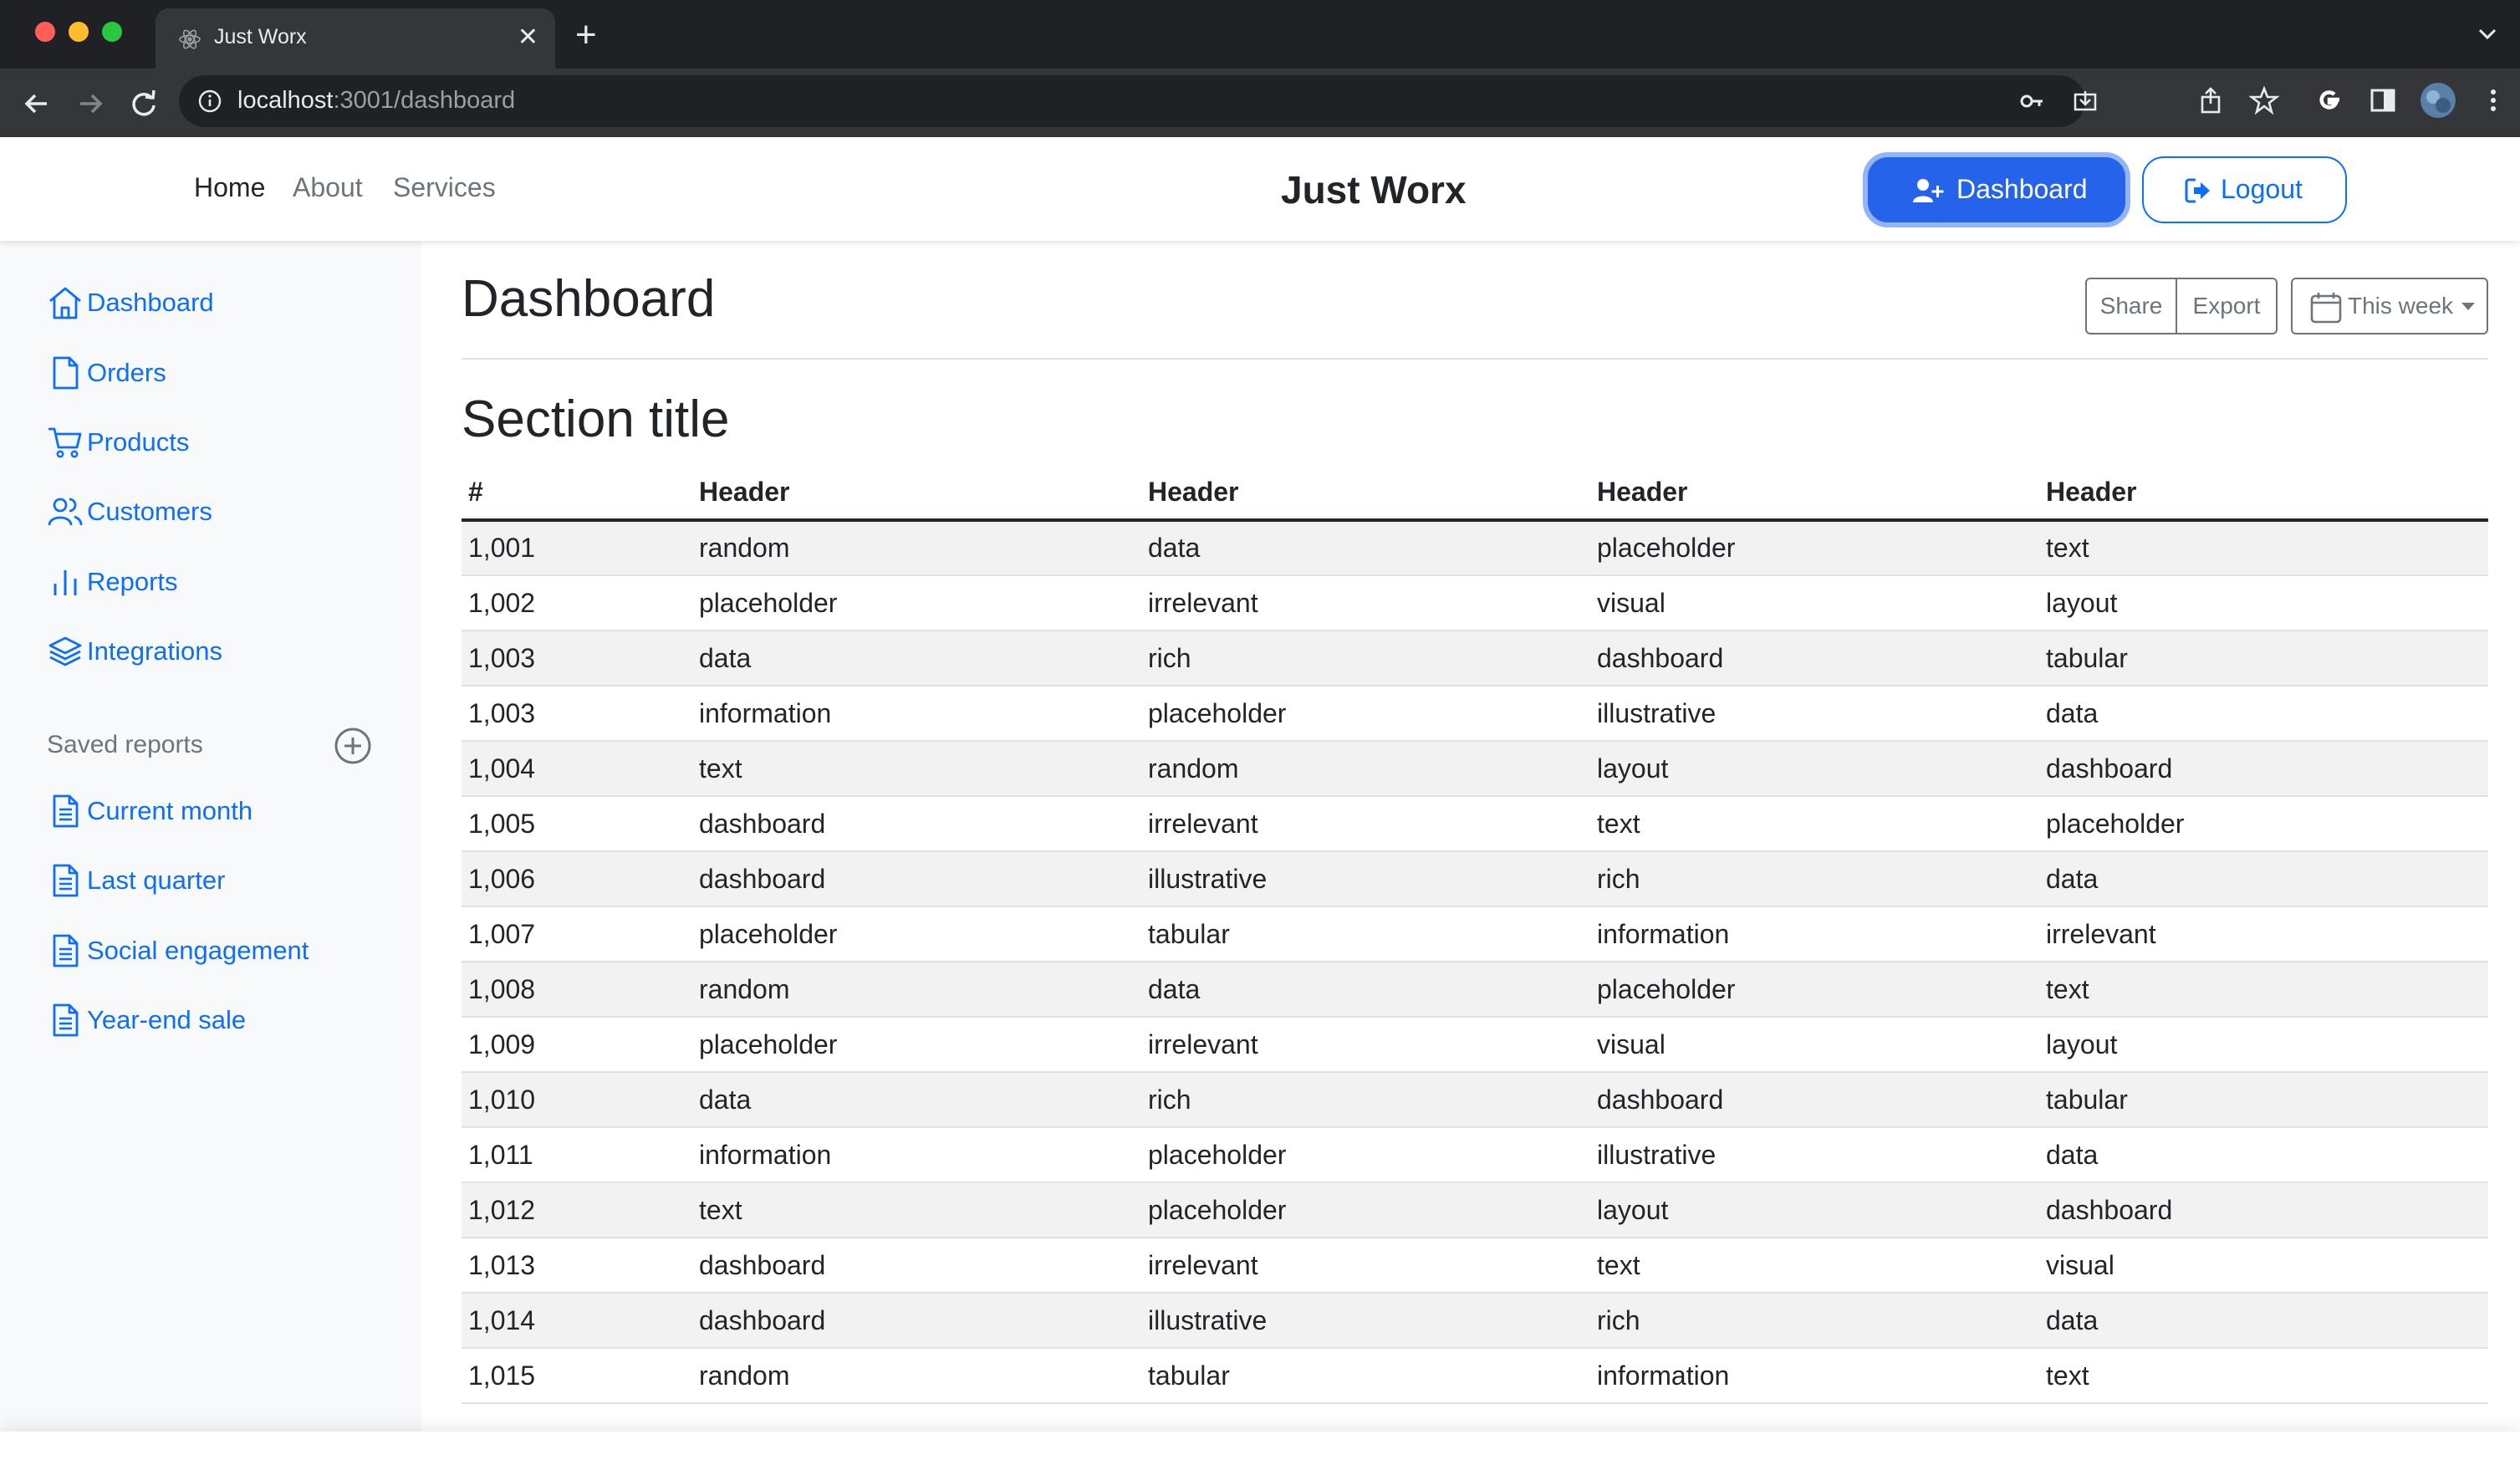 The height and width of the screenshot is (1460, 2520). What do you see at coordinates (577, 1155) in the screenshot?
I see `table-cell: 1,011` at bounding box center [577, 1155].